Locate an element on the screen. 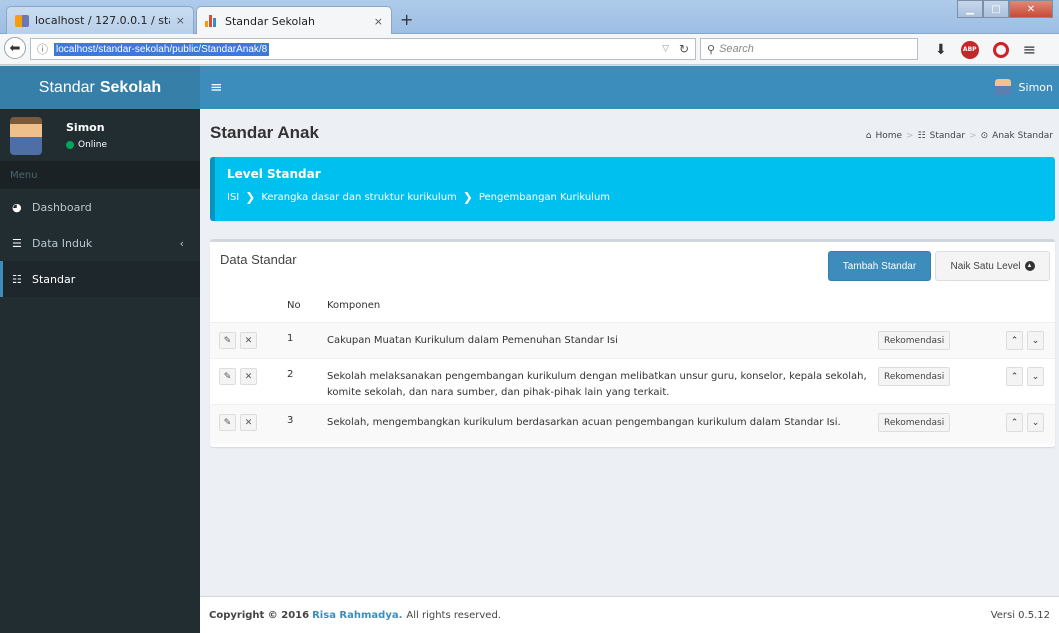  reload-icon: ↻ is located at coordinates (684, 49).